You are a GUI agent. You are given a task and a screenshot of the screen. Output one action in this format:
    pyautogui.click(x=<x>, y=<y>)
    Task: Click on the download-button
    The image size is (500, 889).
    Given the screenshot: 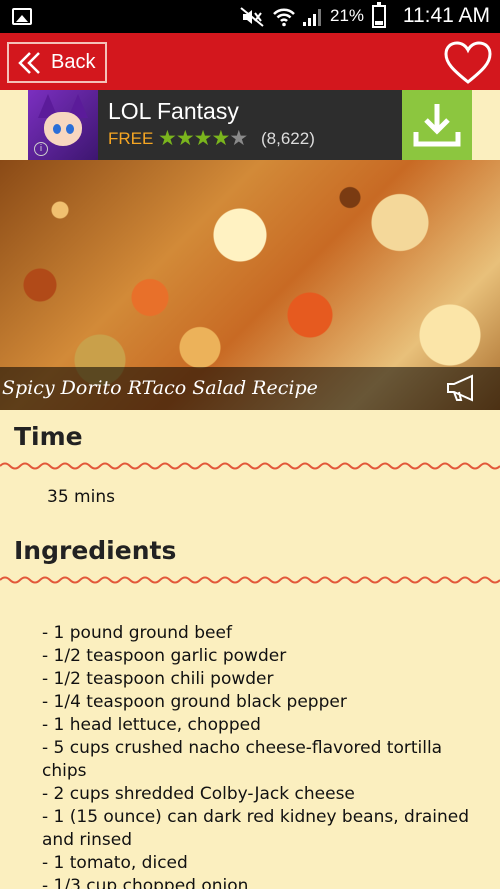 What is the action you would take?
    pyautogui.click(x=437, y=125)
    